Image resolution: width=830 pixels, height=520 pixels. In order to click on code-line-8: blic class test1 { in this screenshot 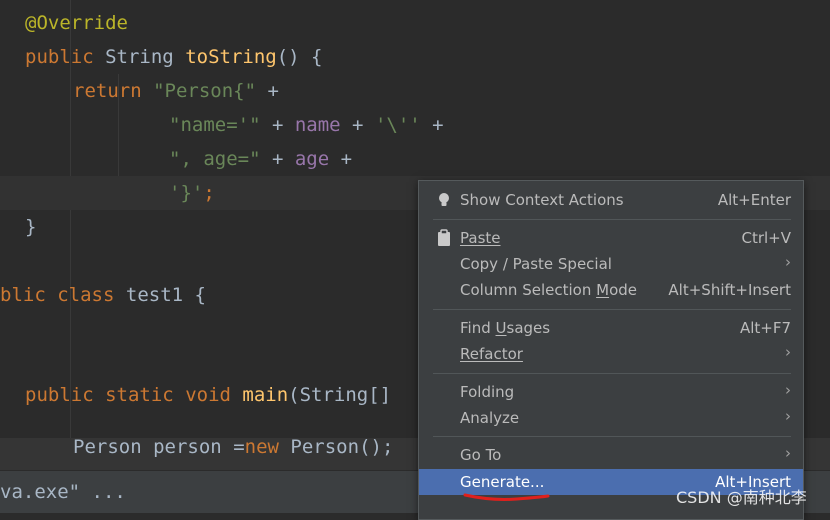, I will do `click(103, 295)`.